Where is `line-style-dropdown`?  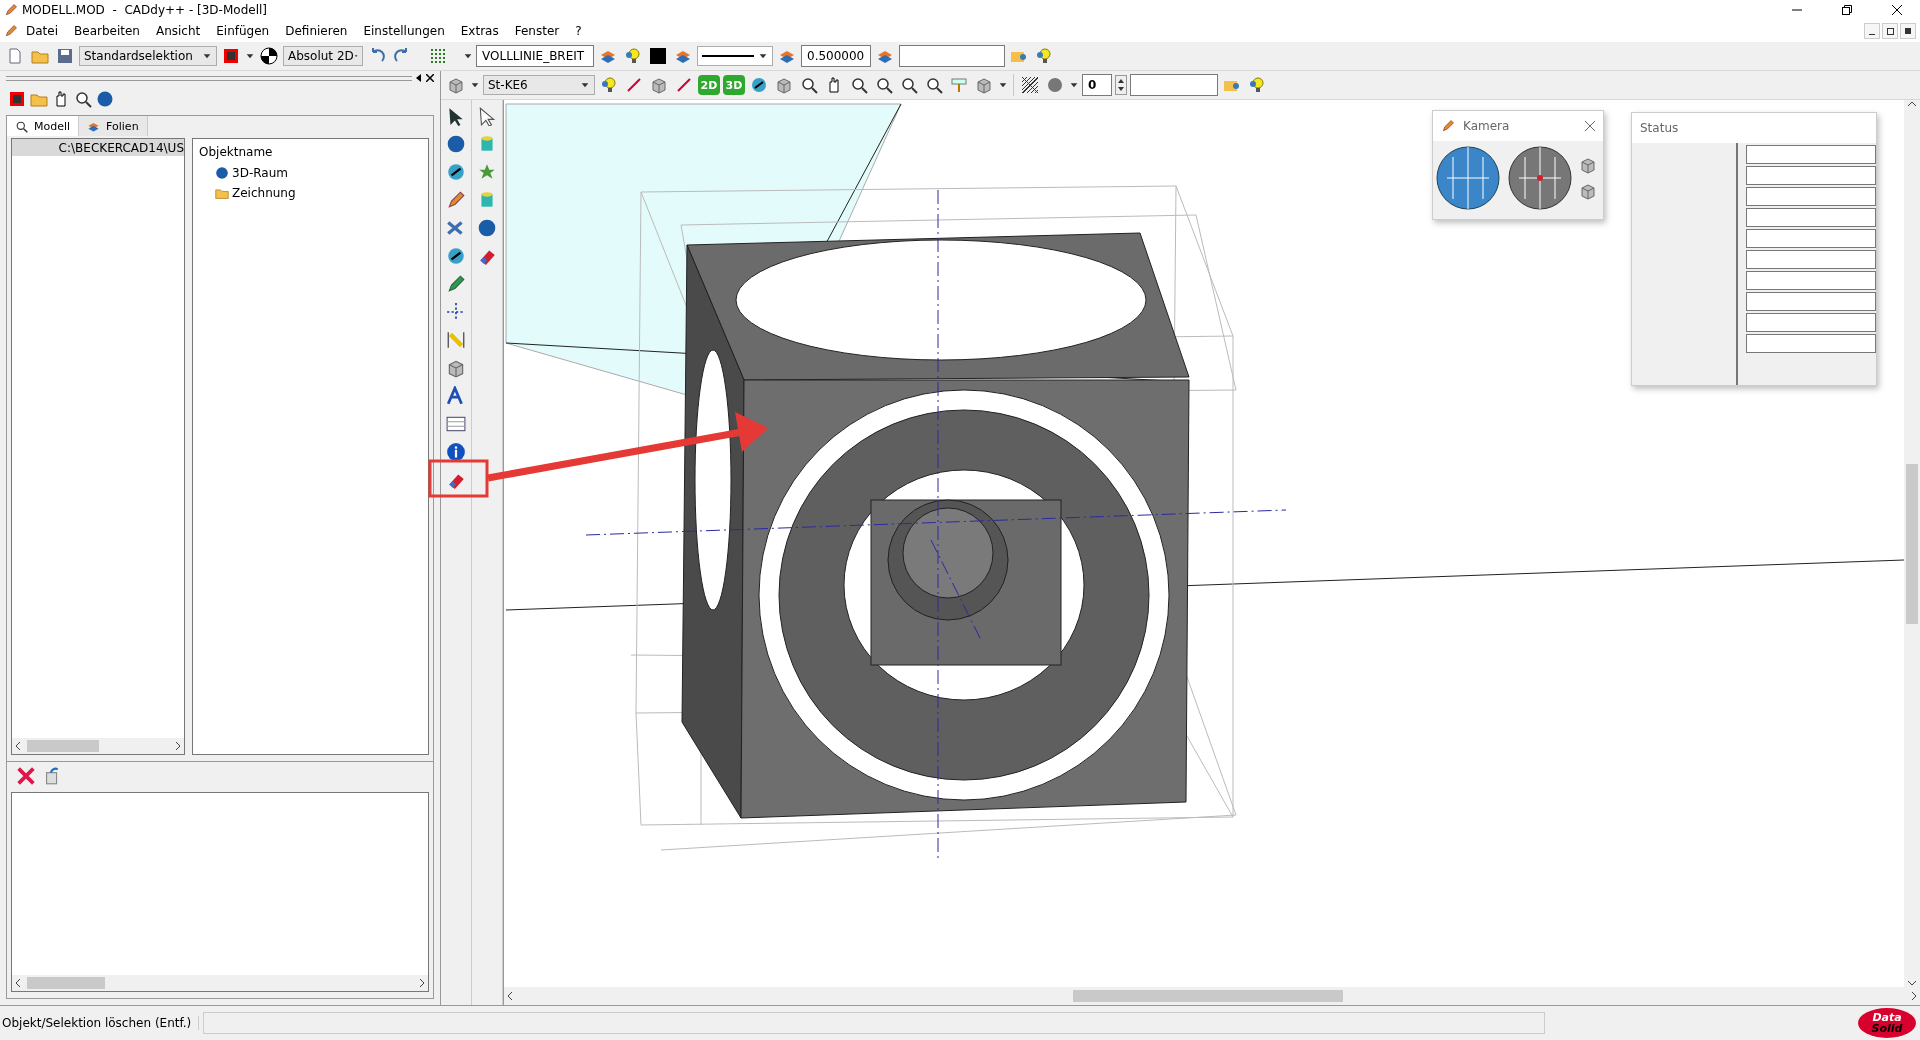
line-style-dropdown is located at coordinates (735, 56).